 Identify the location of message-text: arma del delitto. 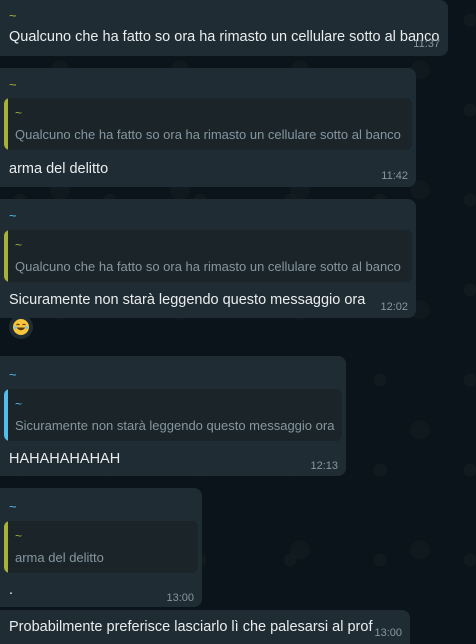
(59, 169).